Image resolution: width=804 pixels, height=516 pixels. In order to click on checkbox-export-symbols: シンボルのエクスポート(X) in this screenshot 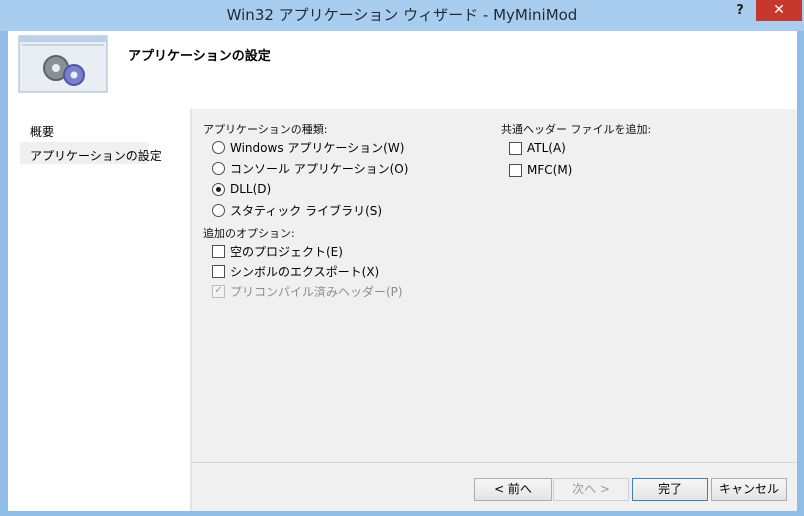, I will do `click(295, 271)`.